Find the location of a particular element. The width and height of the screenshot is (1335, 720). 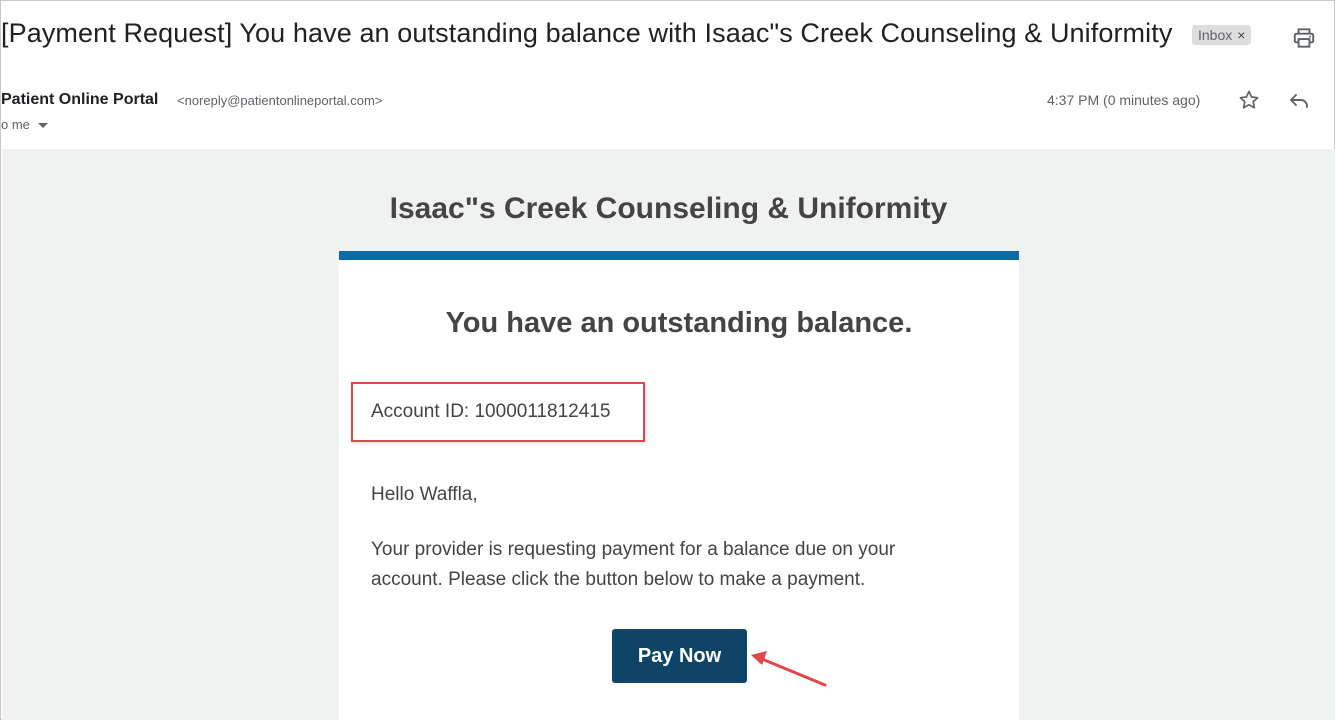

pay-now-button: Pay Now is located at coordinates (679, 656).